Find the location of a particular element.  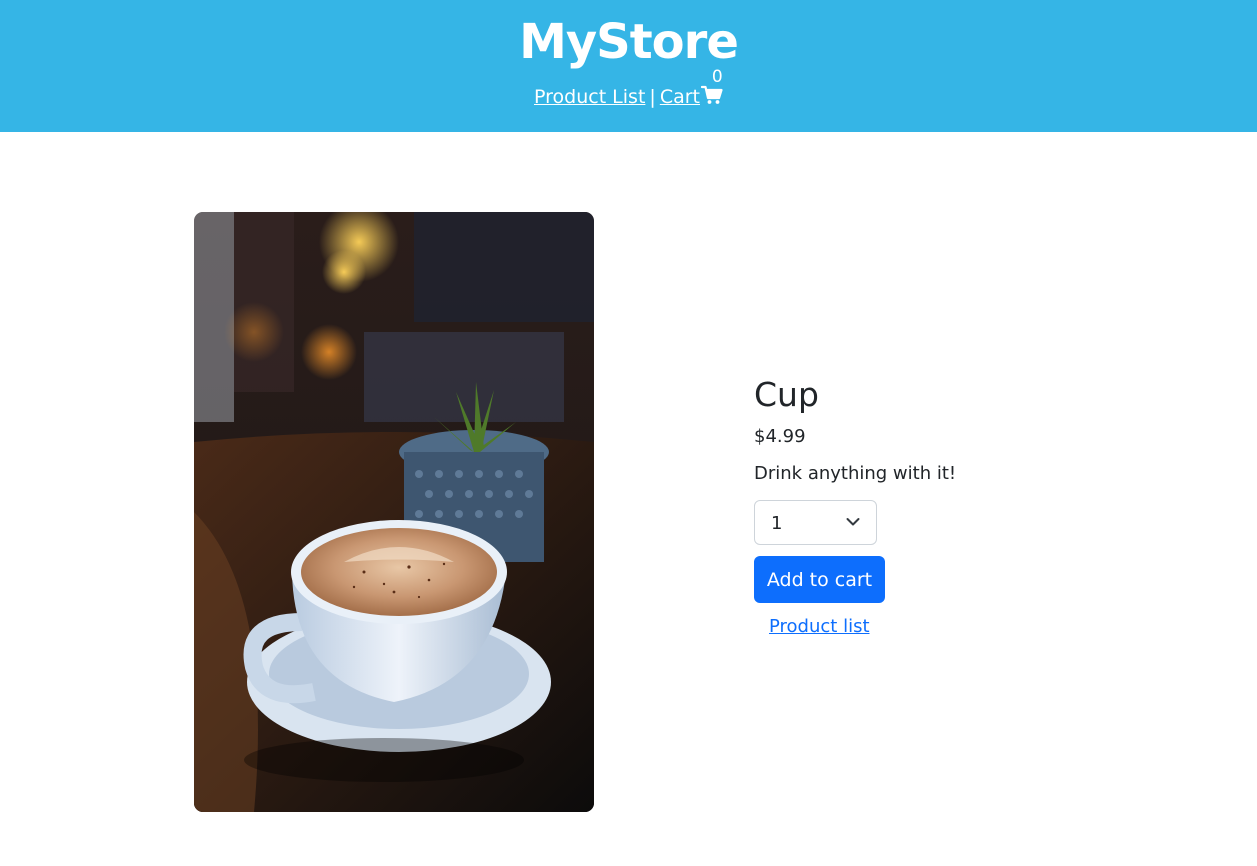

product-price: $4.99 is located at coordinates (780, 436).